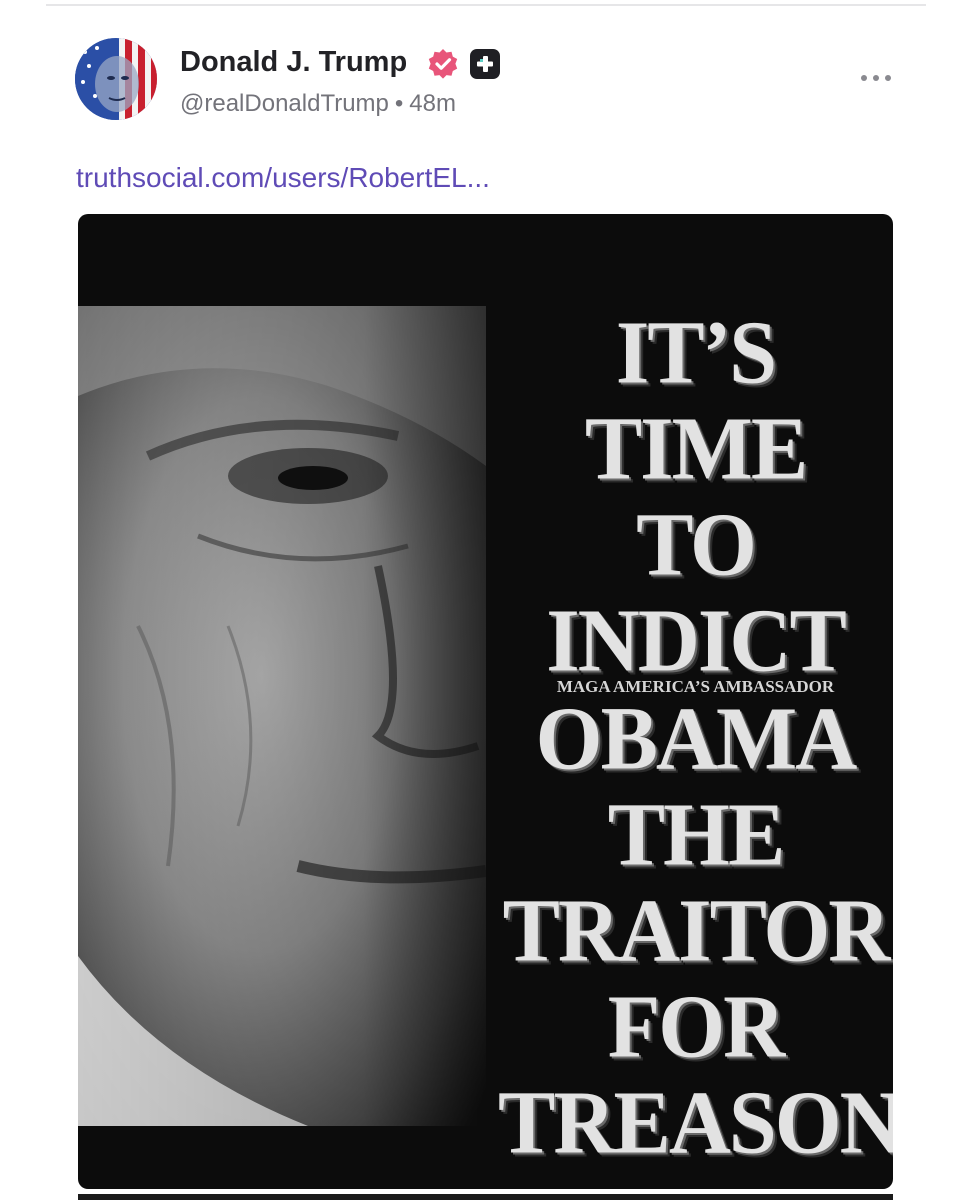  I want to click on poster-line: FOR, so click(696, 1026).